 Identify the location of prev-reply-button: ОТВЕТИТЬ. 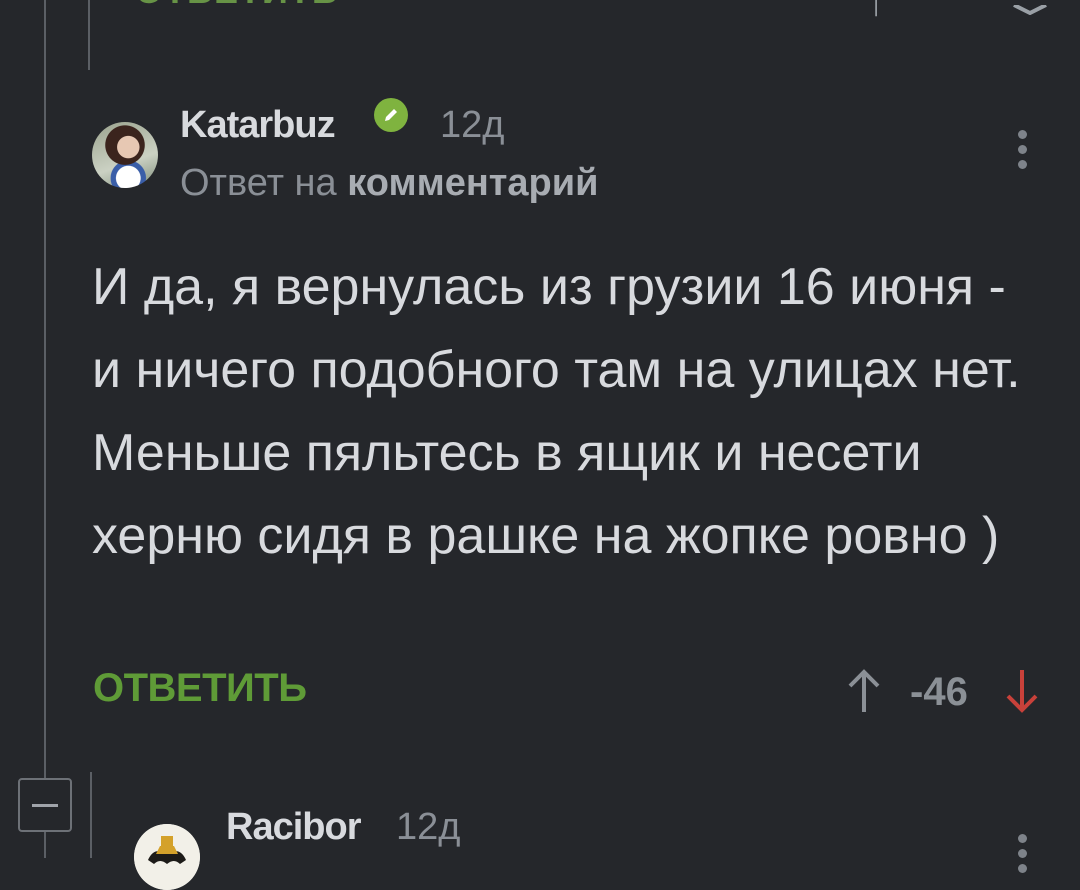
(237, 6).